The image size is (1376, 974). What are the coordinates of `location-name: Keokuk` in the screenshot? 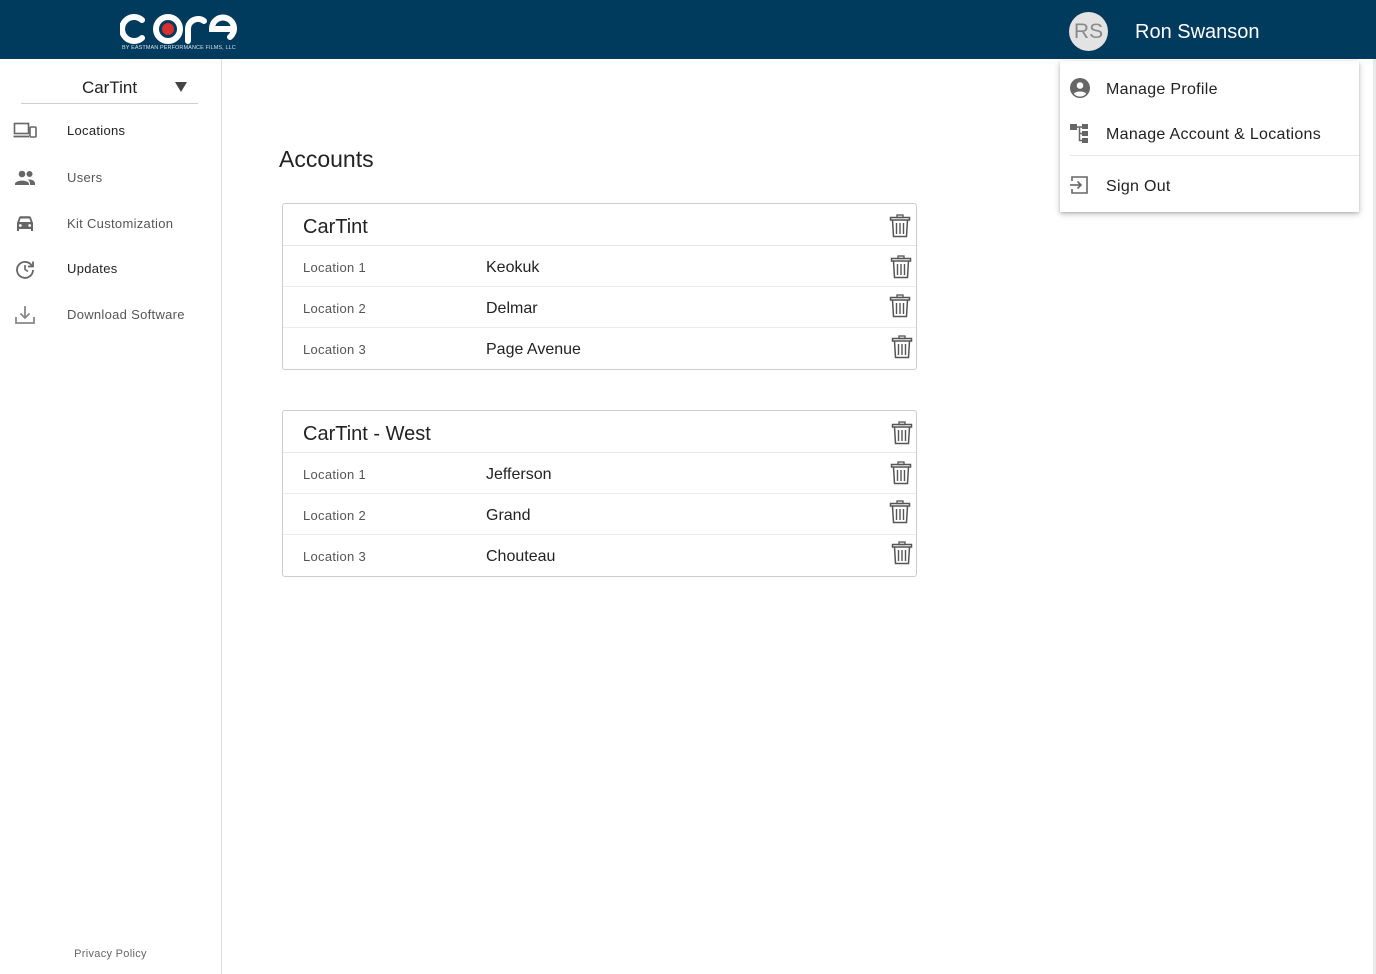 It's located at (513, 267).